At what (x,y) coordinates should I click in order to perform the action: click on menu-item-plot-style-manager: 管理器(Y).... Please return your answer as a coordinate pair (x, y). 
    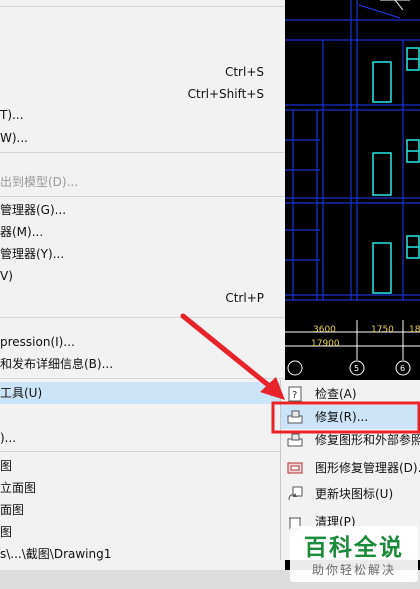
    Looking at the image, I should click on (142, 254).